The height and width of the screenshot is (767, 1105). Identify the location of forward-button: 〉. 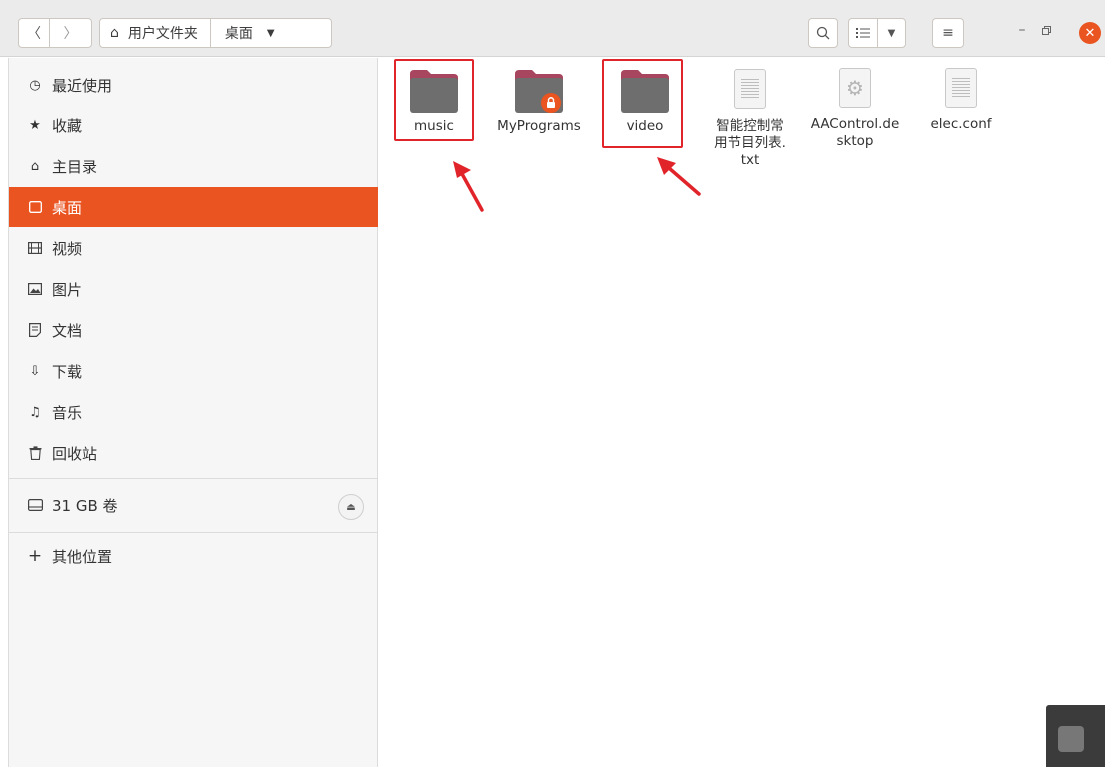
(70, 33).